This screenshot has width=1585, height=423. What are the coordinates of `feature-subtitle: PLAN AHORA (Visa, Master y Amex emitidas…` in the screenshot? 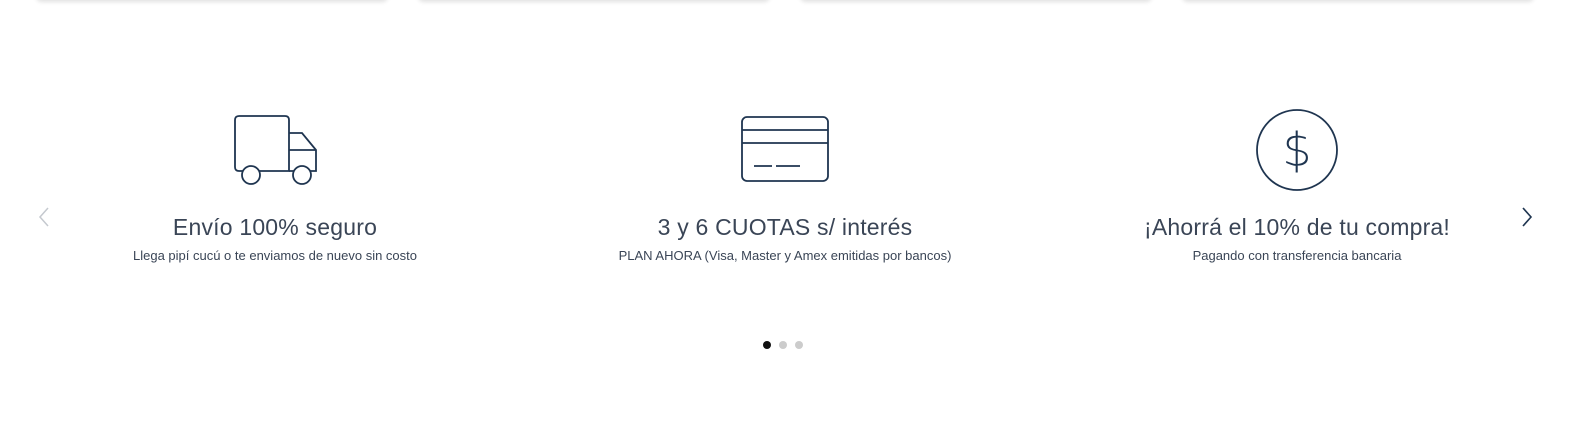 It's located at (785, 255).